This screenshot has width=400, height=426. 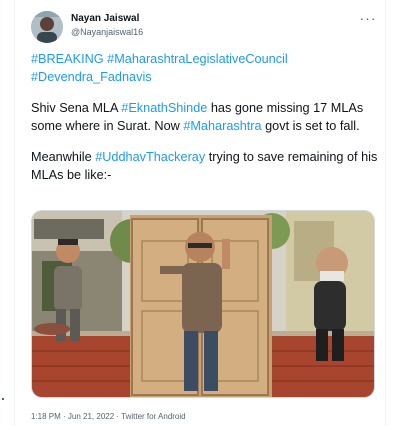 What do you see at coordinates (222, 126) in the screenshot?
I see `hashtag-link: #Maharashtra` at bounding box center [222, 126].